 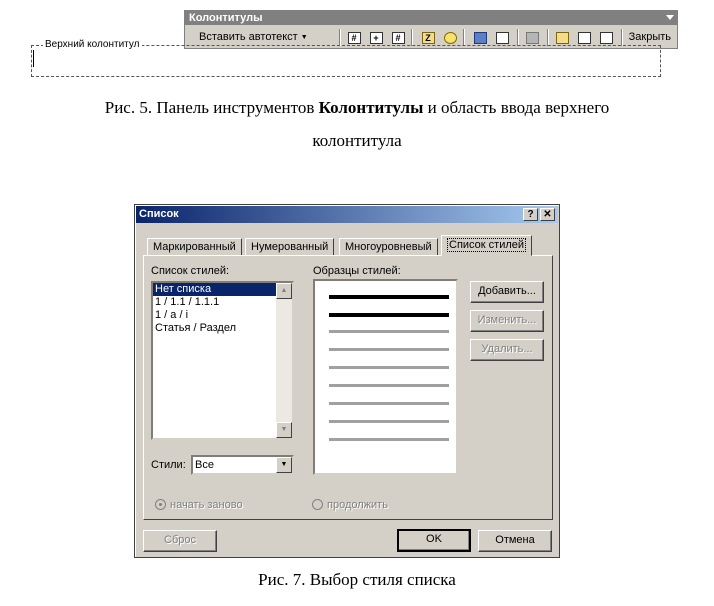 What do you see at coordinates (206, 505) in the screenshot?
I see `restart-numbering-label: начать заново` at bounding box center [206, 505].